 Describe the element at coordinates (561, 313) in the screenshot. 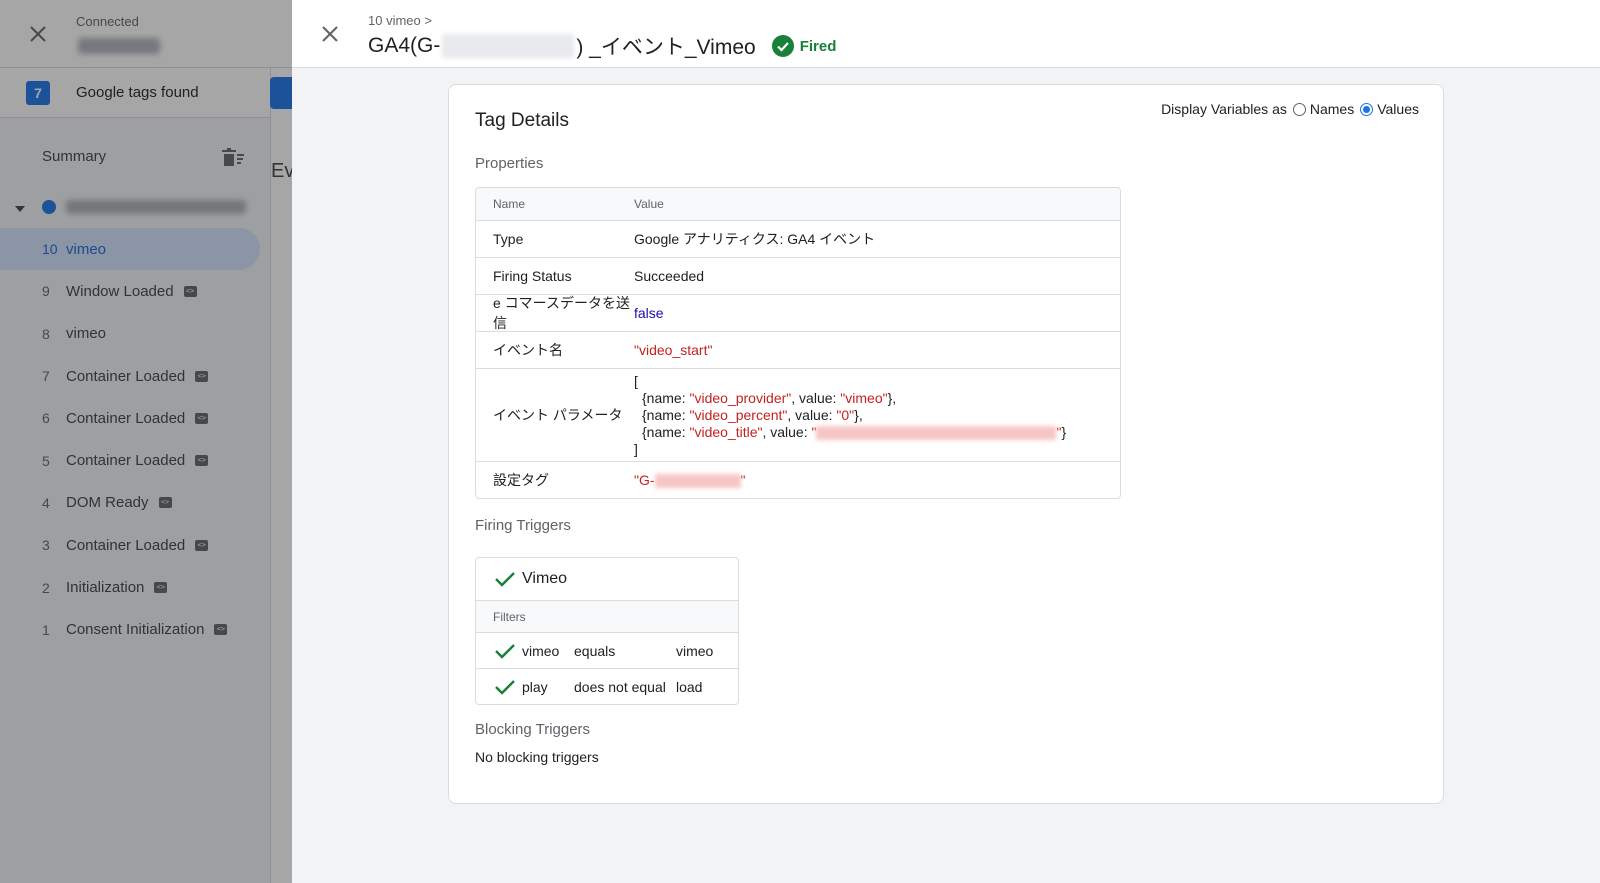

I see `row-name: e コマースデータを送信` at that location.